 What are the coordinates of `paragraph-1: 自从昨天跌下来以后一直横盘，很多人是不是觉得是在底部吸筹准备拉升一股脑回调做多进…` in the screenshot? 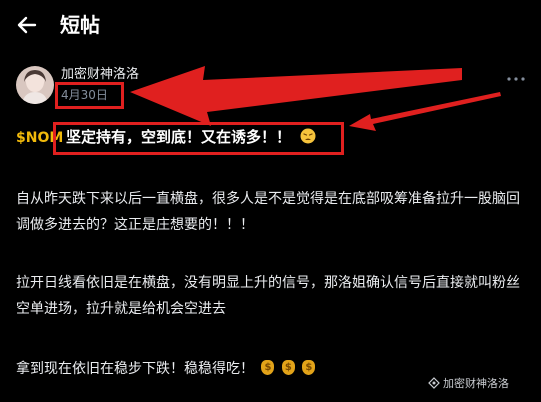 It's located at (268, 212).